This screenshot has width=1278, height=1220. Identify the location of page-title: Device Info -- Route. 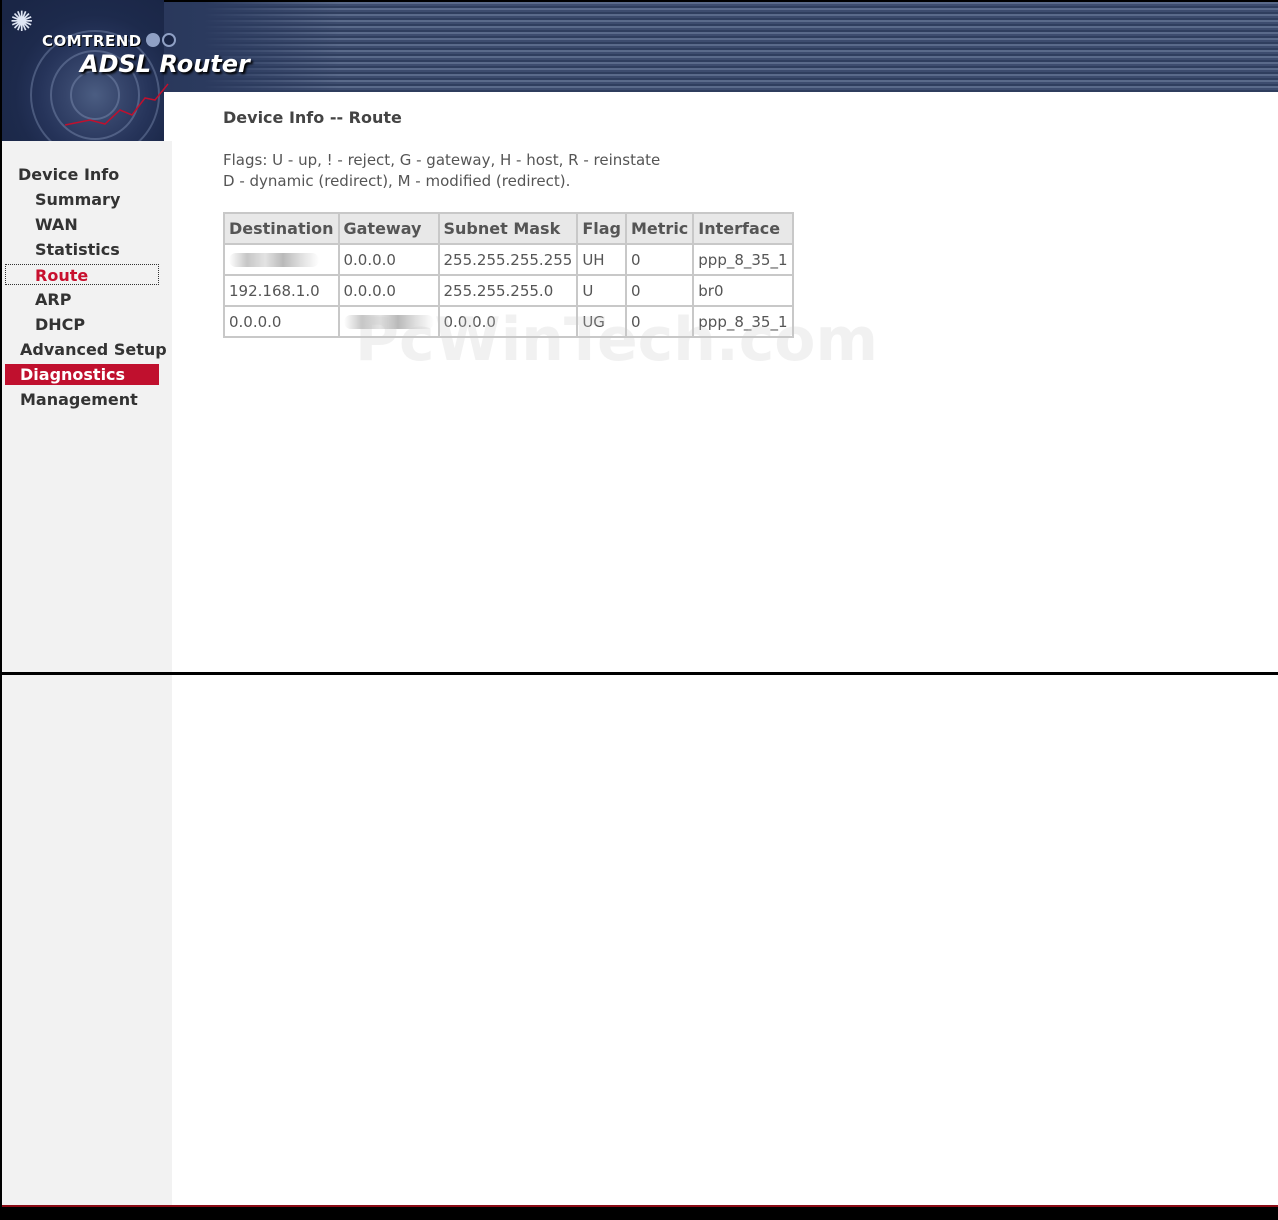
(312, 117).